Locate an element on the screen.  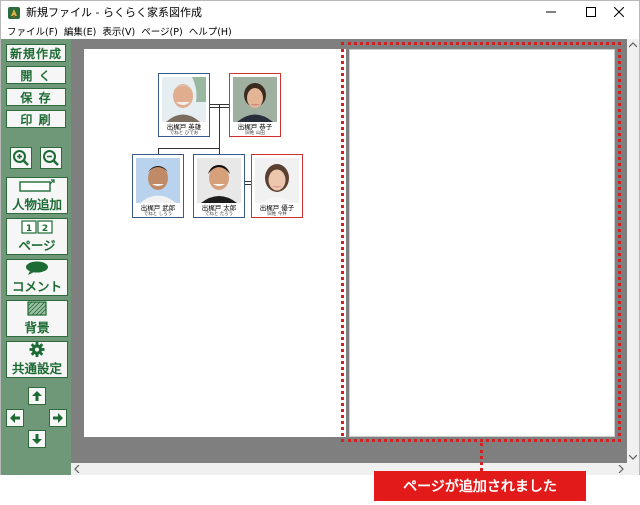
scroll-up-arrow is located at coordinates (633, 45).